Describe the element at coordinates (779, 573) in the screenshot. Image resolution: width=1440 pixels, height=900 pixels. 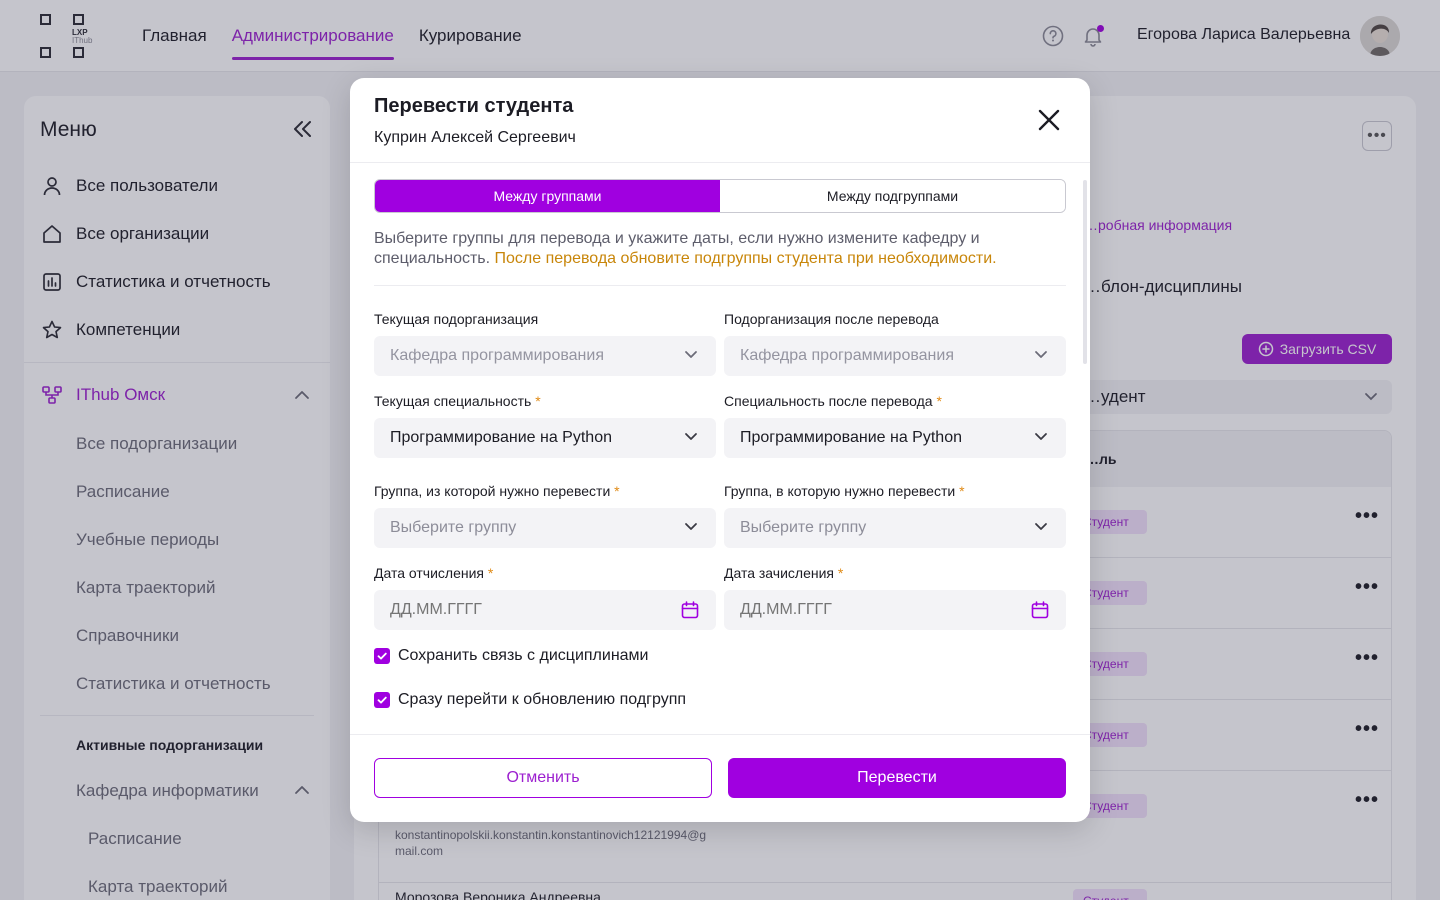
I see `label-text: Дата зачисления` at that location.